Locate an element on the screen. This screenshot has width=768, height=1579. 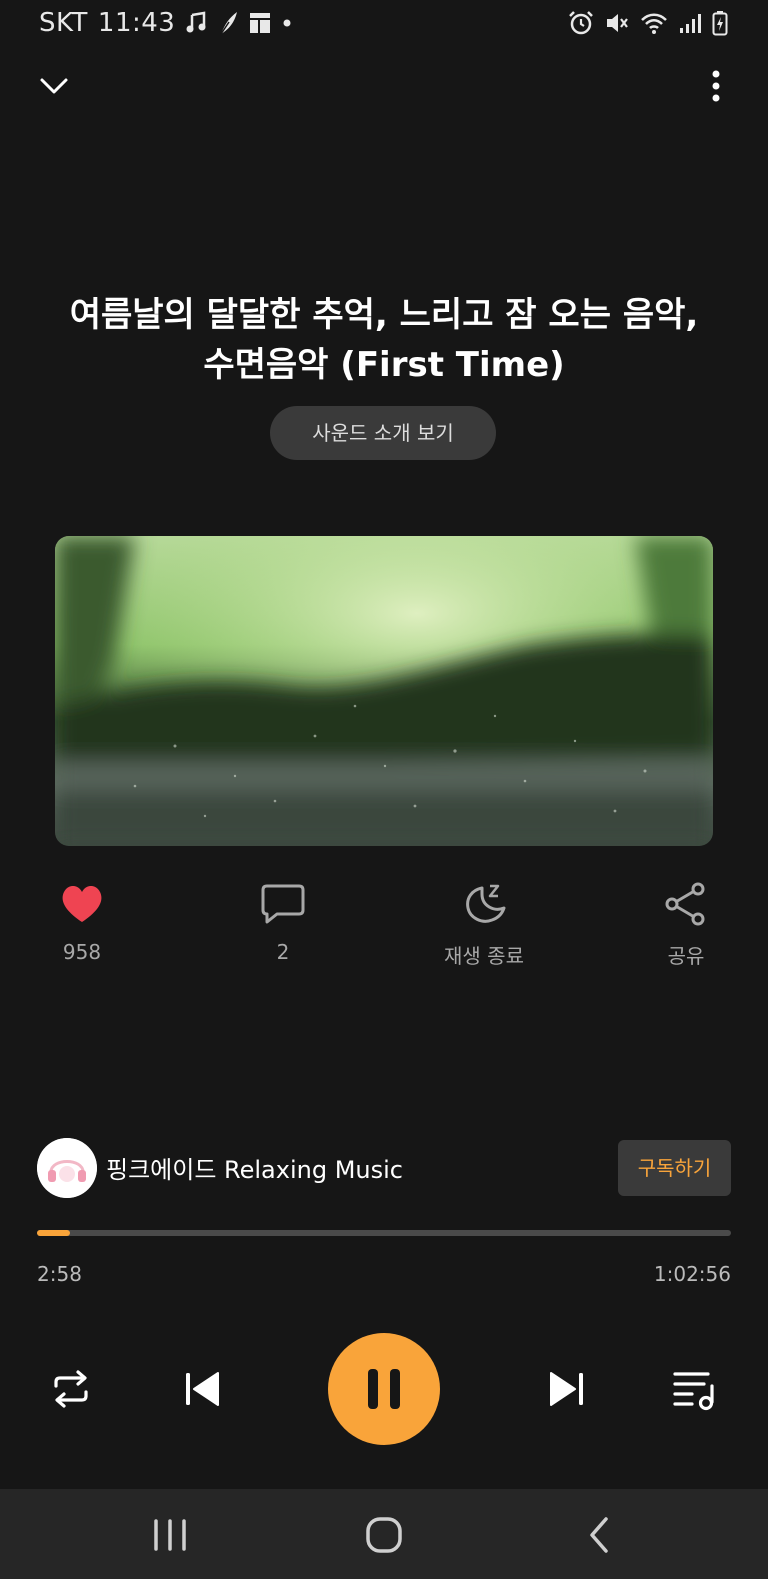
more-options-button is located at coordinates (716, 86).